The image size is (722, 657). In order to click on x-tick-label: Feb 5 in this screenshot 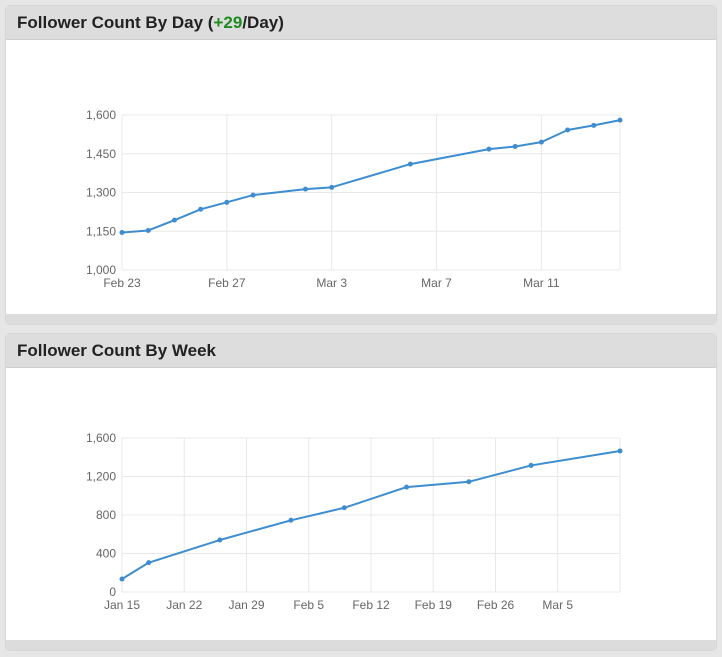, I will do `click(308, 605)`.